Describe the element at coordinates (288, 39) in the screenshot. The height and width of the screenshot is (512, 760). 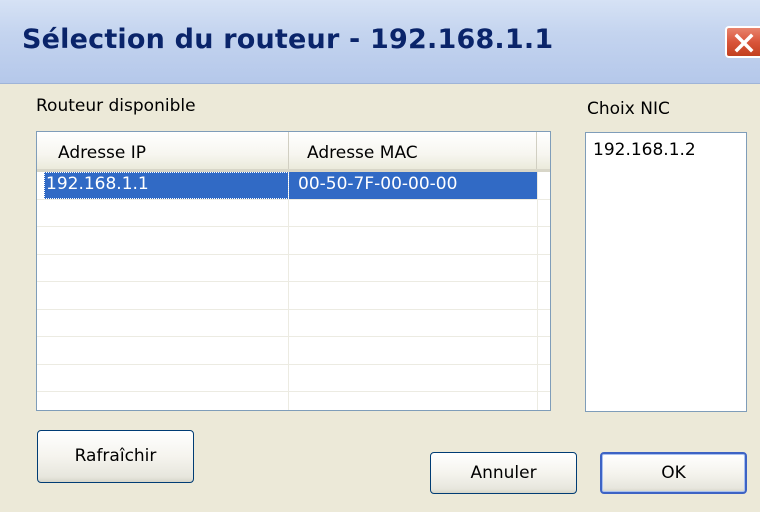
I see `window-title: Sélection du routeur - 192.168.1.1` at that location.